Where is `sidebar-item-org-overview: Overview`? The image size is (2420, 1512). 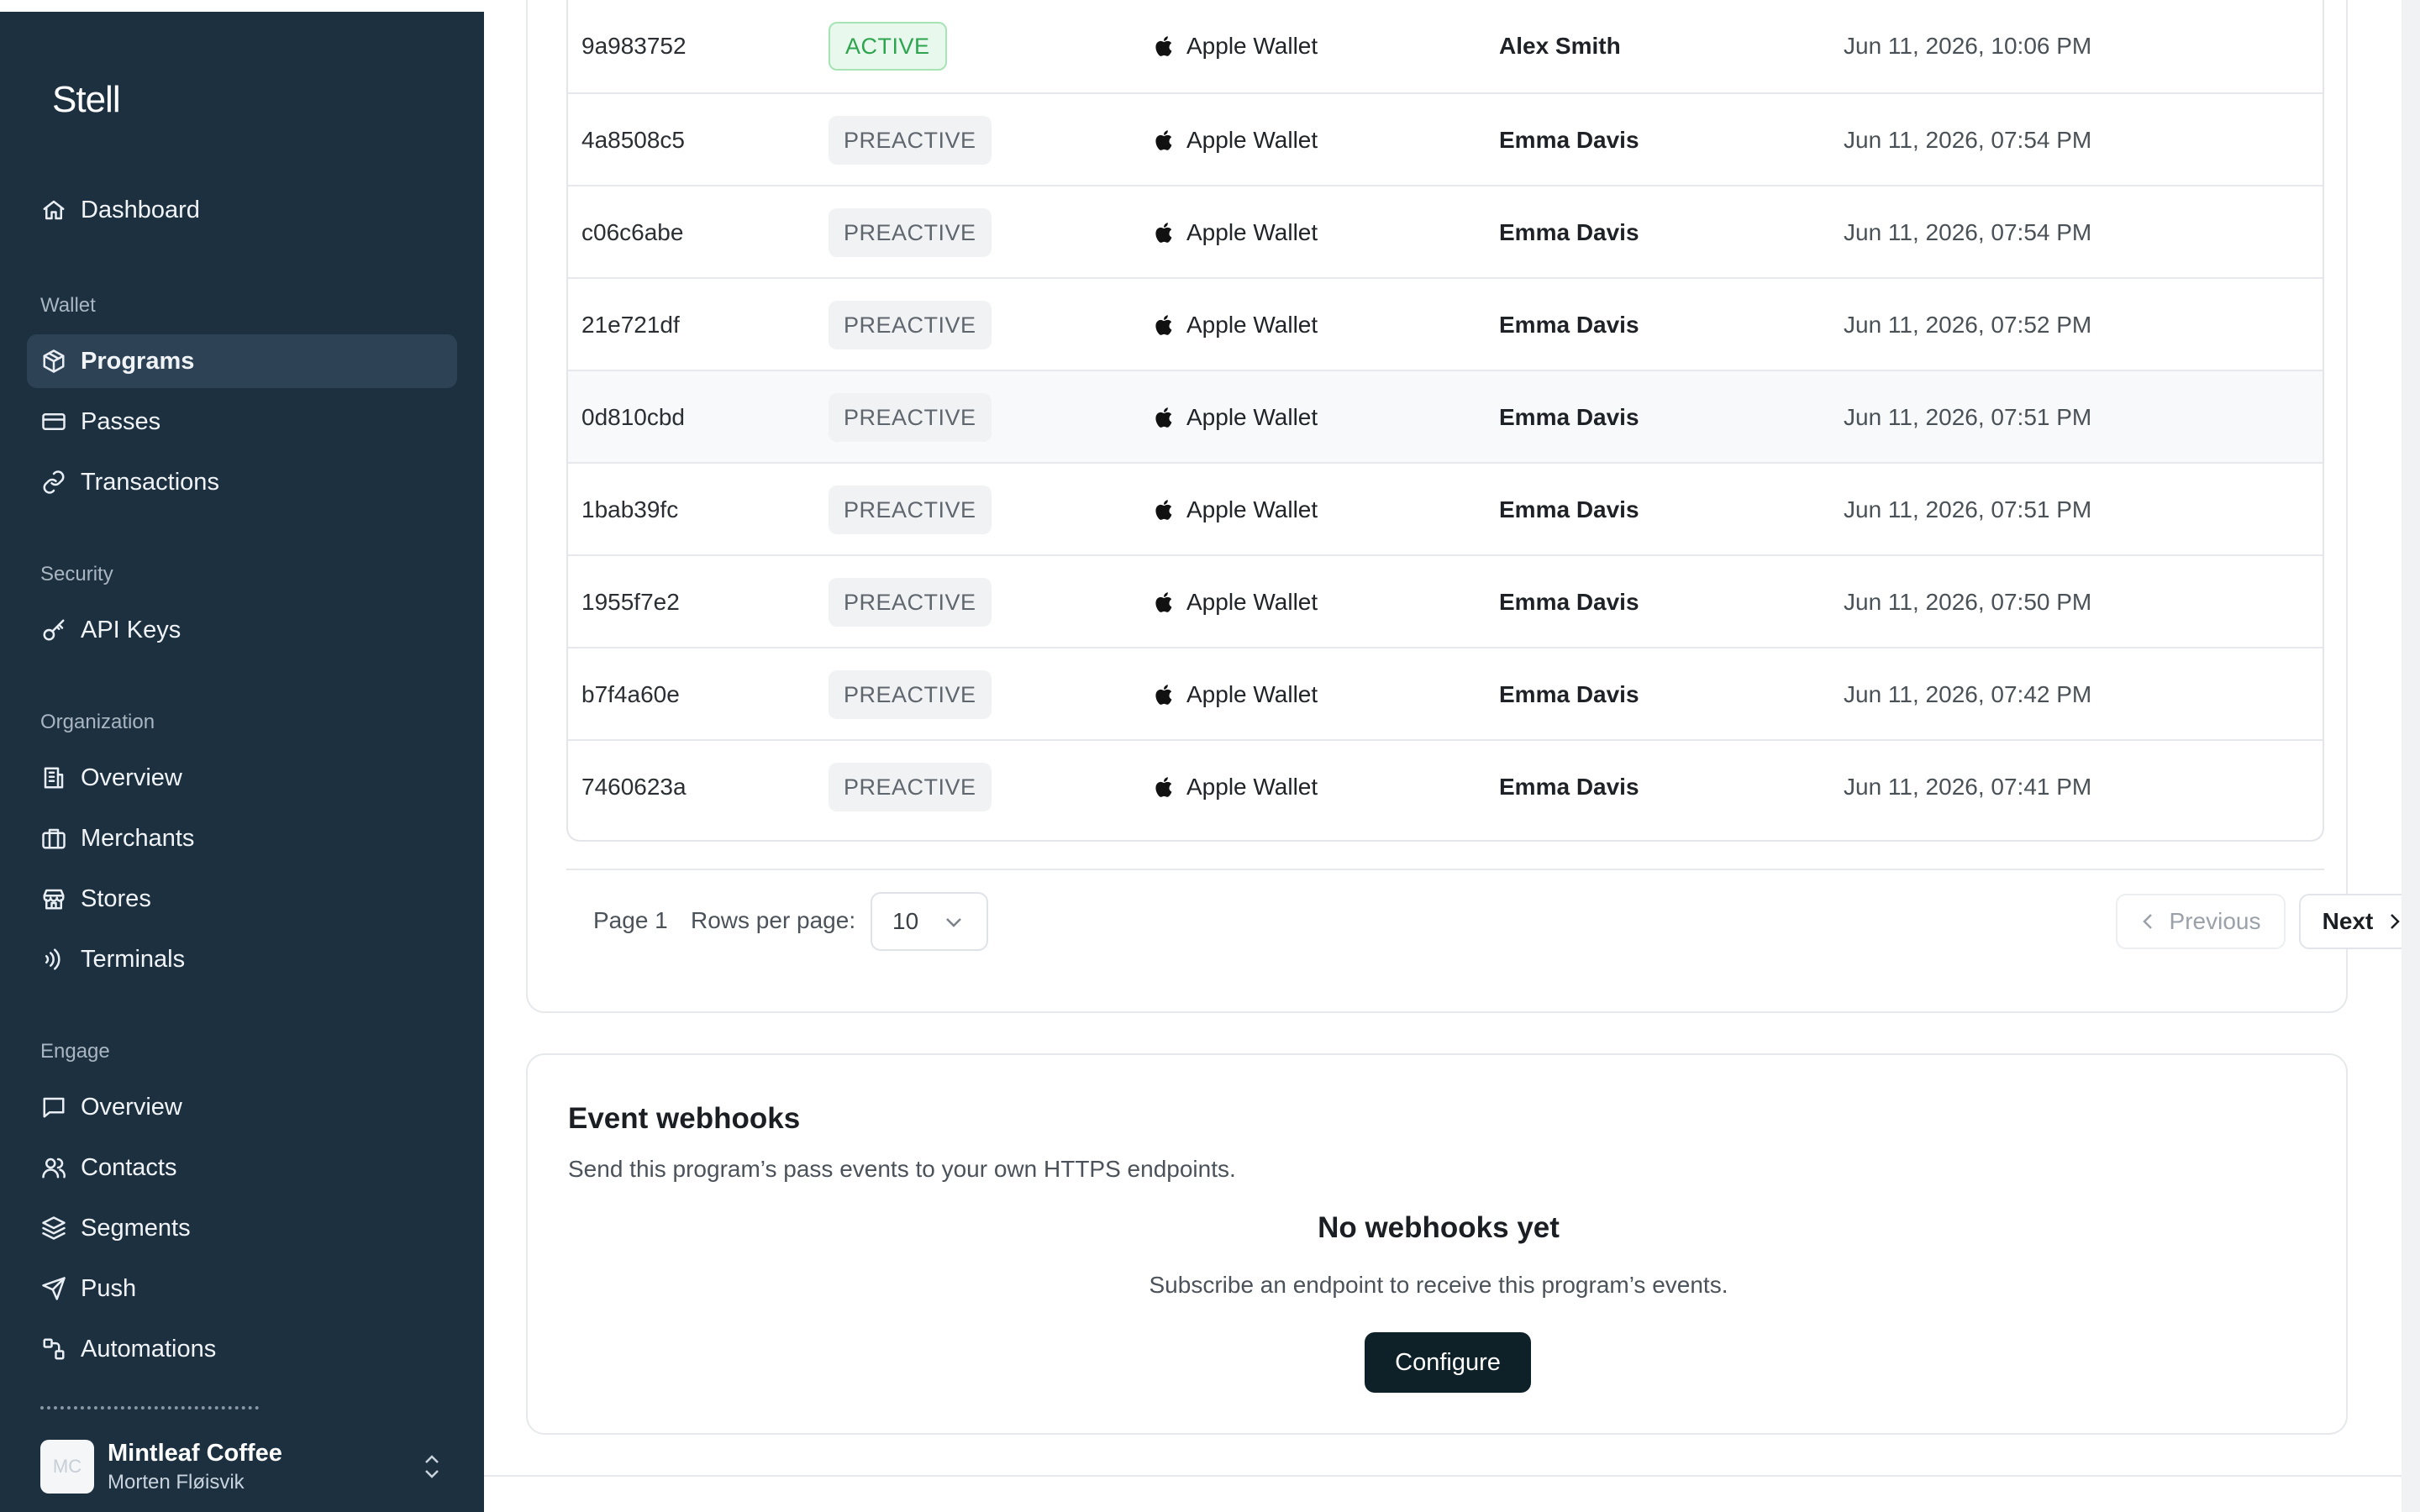
sidebar-item-org-overview: Overview is located at coordinates (242, 778).